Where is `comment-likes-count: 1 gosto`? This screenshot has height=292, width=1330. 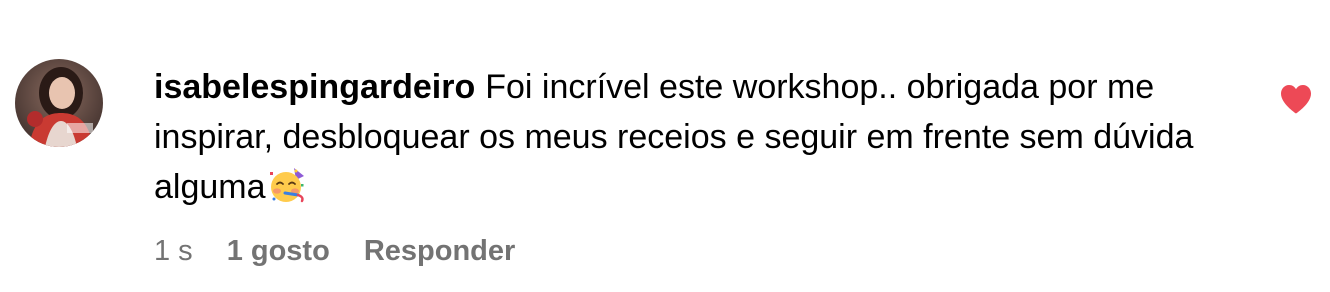
comment-likes-count: 1 gosto is located at coordinates (278, 251).